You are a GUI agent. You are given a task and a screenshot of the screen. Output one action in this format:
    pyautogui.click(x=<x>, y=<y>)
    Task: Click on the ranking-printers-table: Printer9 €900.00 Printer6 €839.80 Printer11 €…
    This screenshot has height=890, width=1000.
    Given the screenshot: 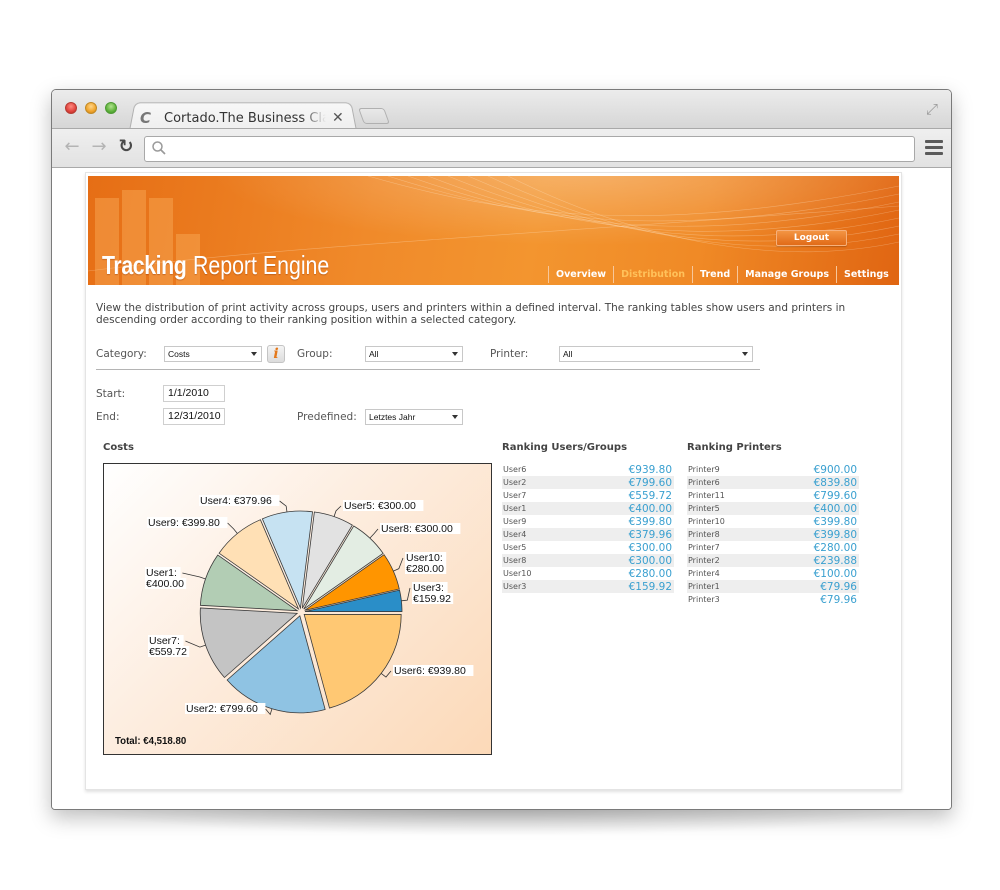 What is the action you would take?
    pyautogui.click(x=773, y=534)
    